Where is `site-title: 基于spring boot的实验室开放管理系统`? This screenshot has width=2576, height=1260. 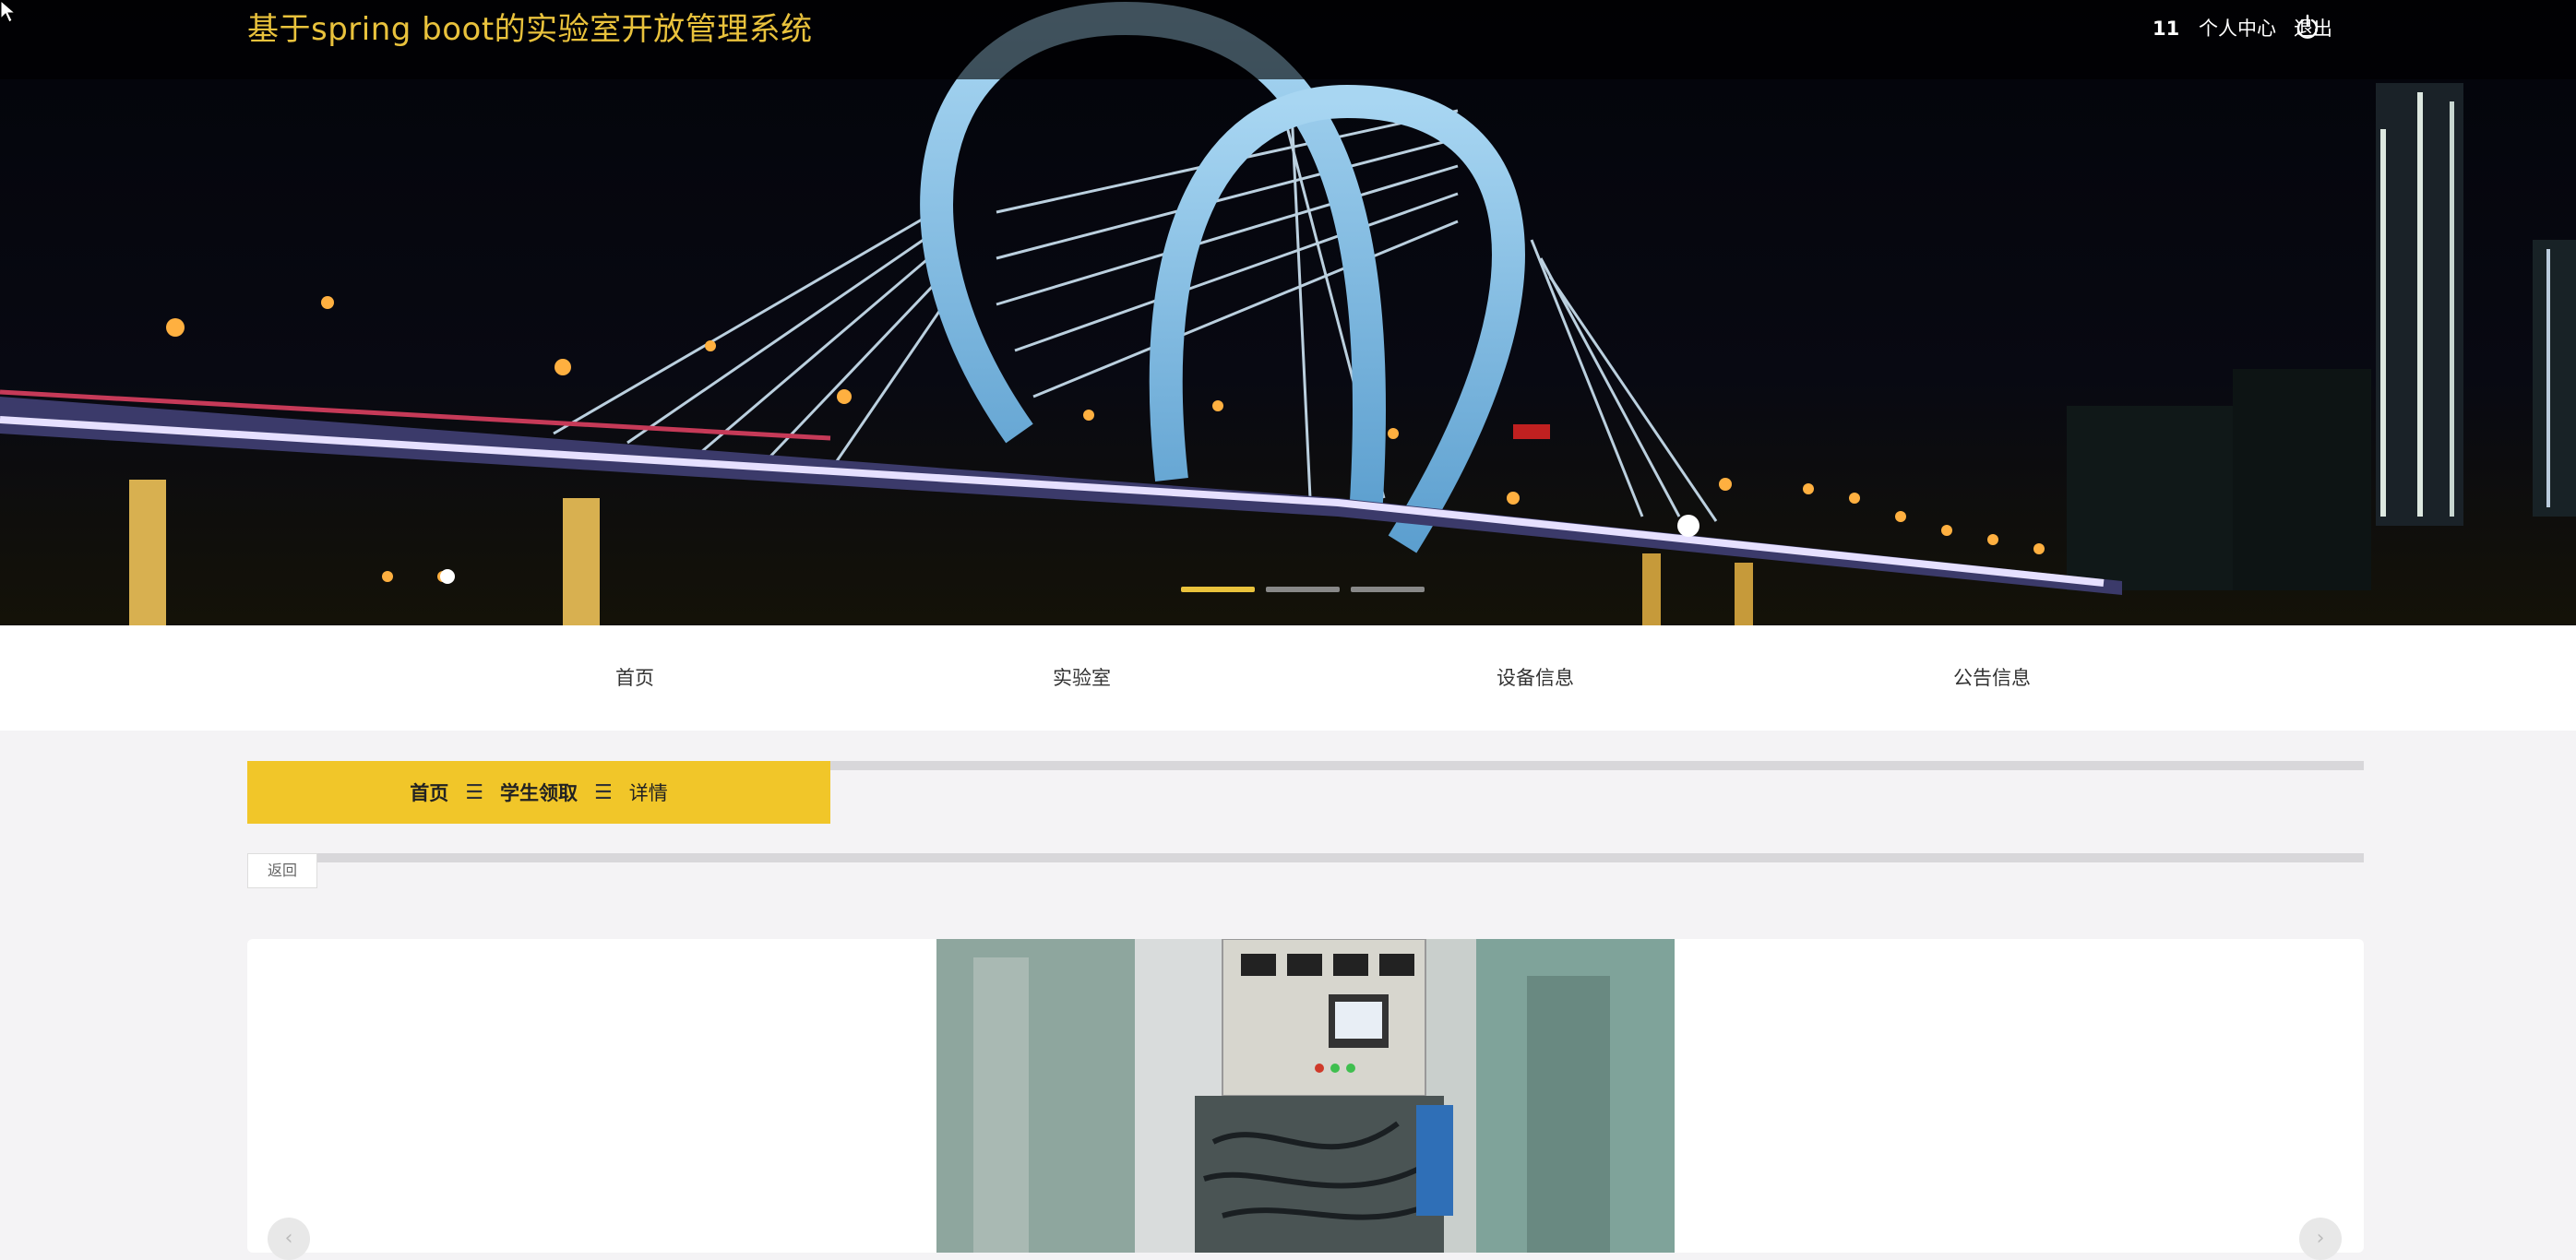
site-title: 基于spring boot的实验室开放管理系统 is located at coordinates (530, 29).